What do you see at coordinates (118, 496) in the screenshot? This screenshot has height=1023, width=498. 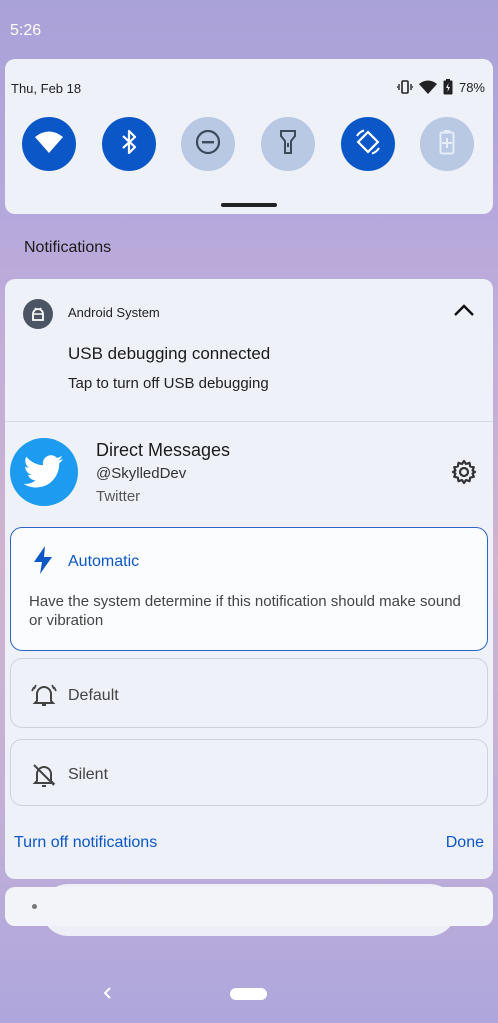 I see `channel-app-name: Twitter` at bounding box center [118, 496].